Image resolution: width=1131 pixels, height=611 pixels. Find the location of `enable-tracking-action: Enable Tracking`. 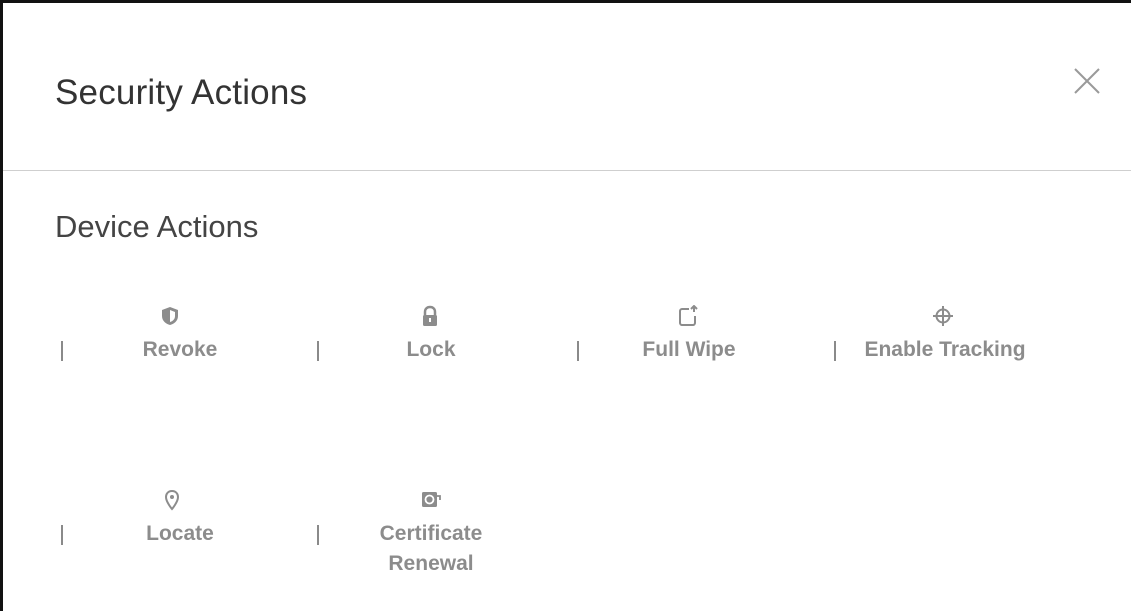

enable-tracking-action: Enable Tracking is located at coordinates (958, 363).